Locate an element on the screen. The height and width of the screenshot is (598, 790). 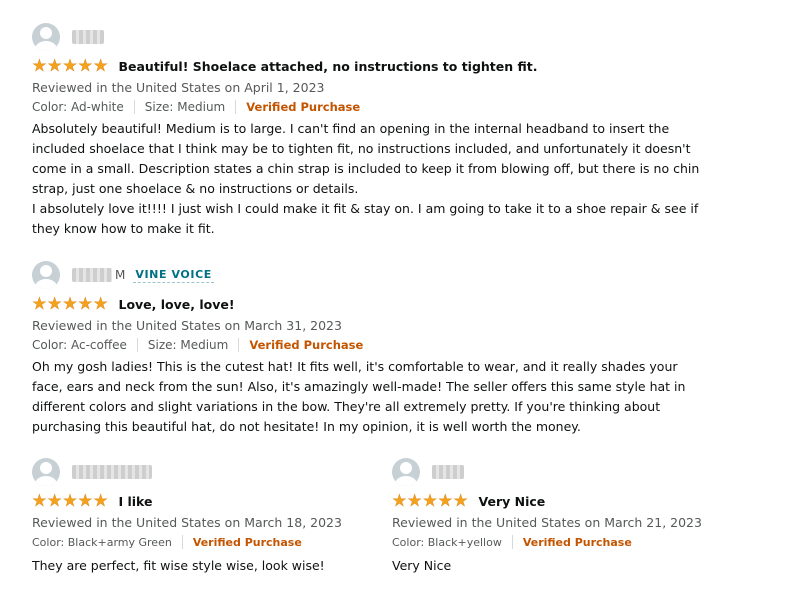
review-paragraph: Very Nice is located at coordinates (422, 565).